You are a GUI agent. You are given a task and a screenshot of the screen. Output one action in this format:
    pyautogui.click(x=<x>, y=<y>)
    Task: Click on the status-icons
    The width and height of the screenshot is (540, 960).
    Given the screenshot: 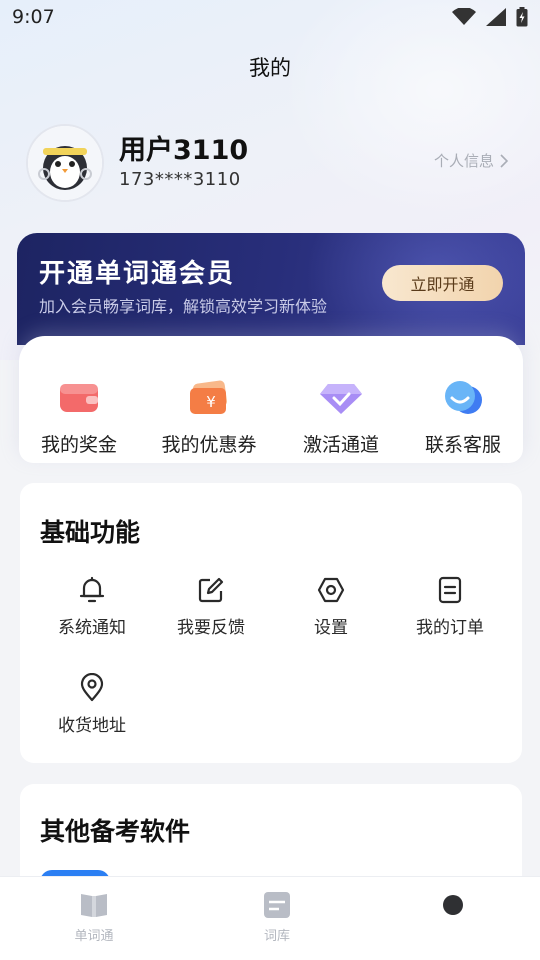 What is the action you would take?
    pyautogui.click(x=490, y=17)
    